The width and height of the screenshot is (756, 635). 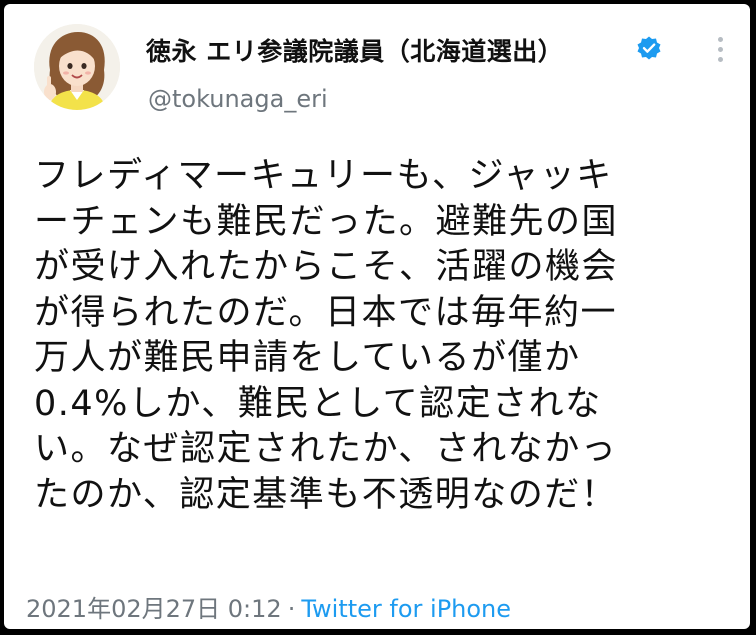 What do you see at coordinates (720, 50) in the screenshot?
I see `more-options-icon` at bounding box center [720, 50].